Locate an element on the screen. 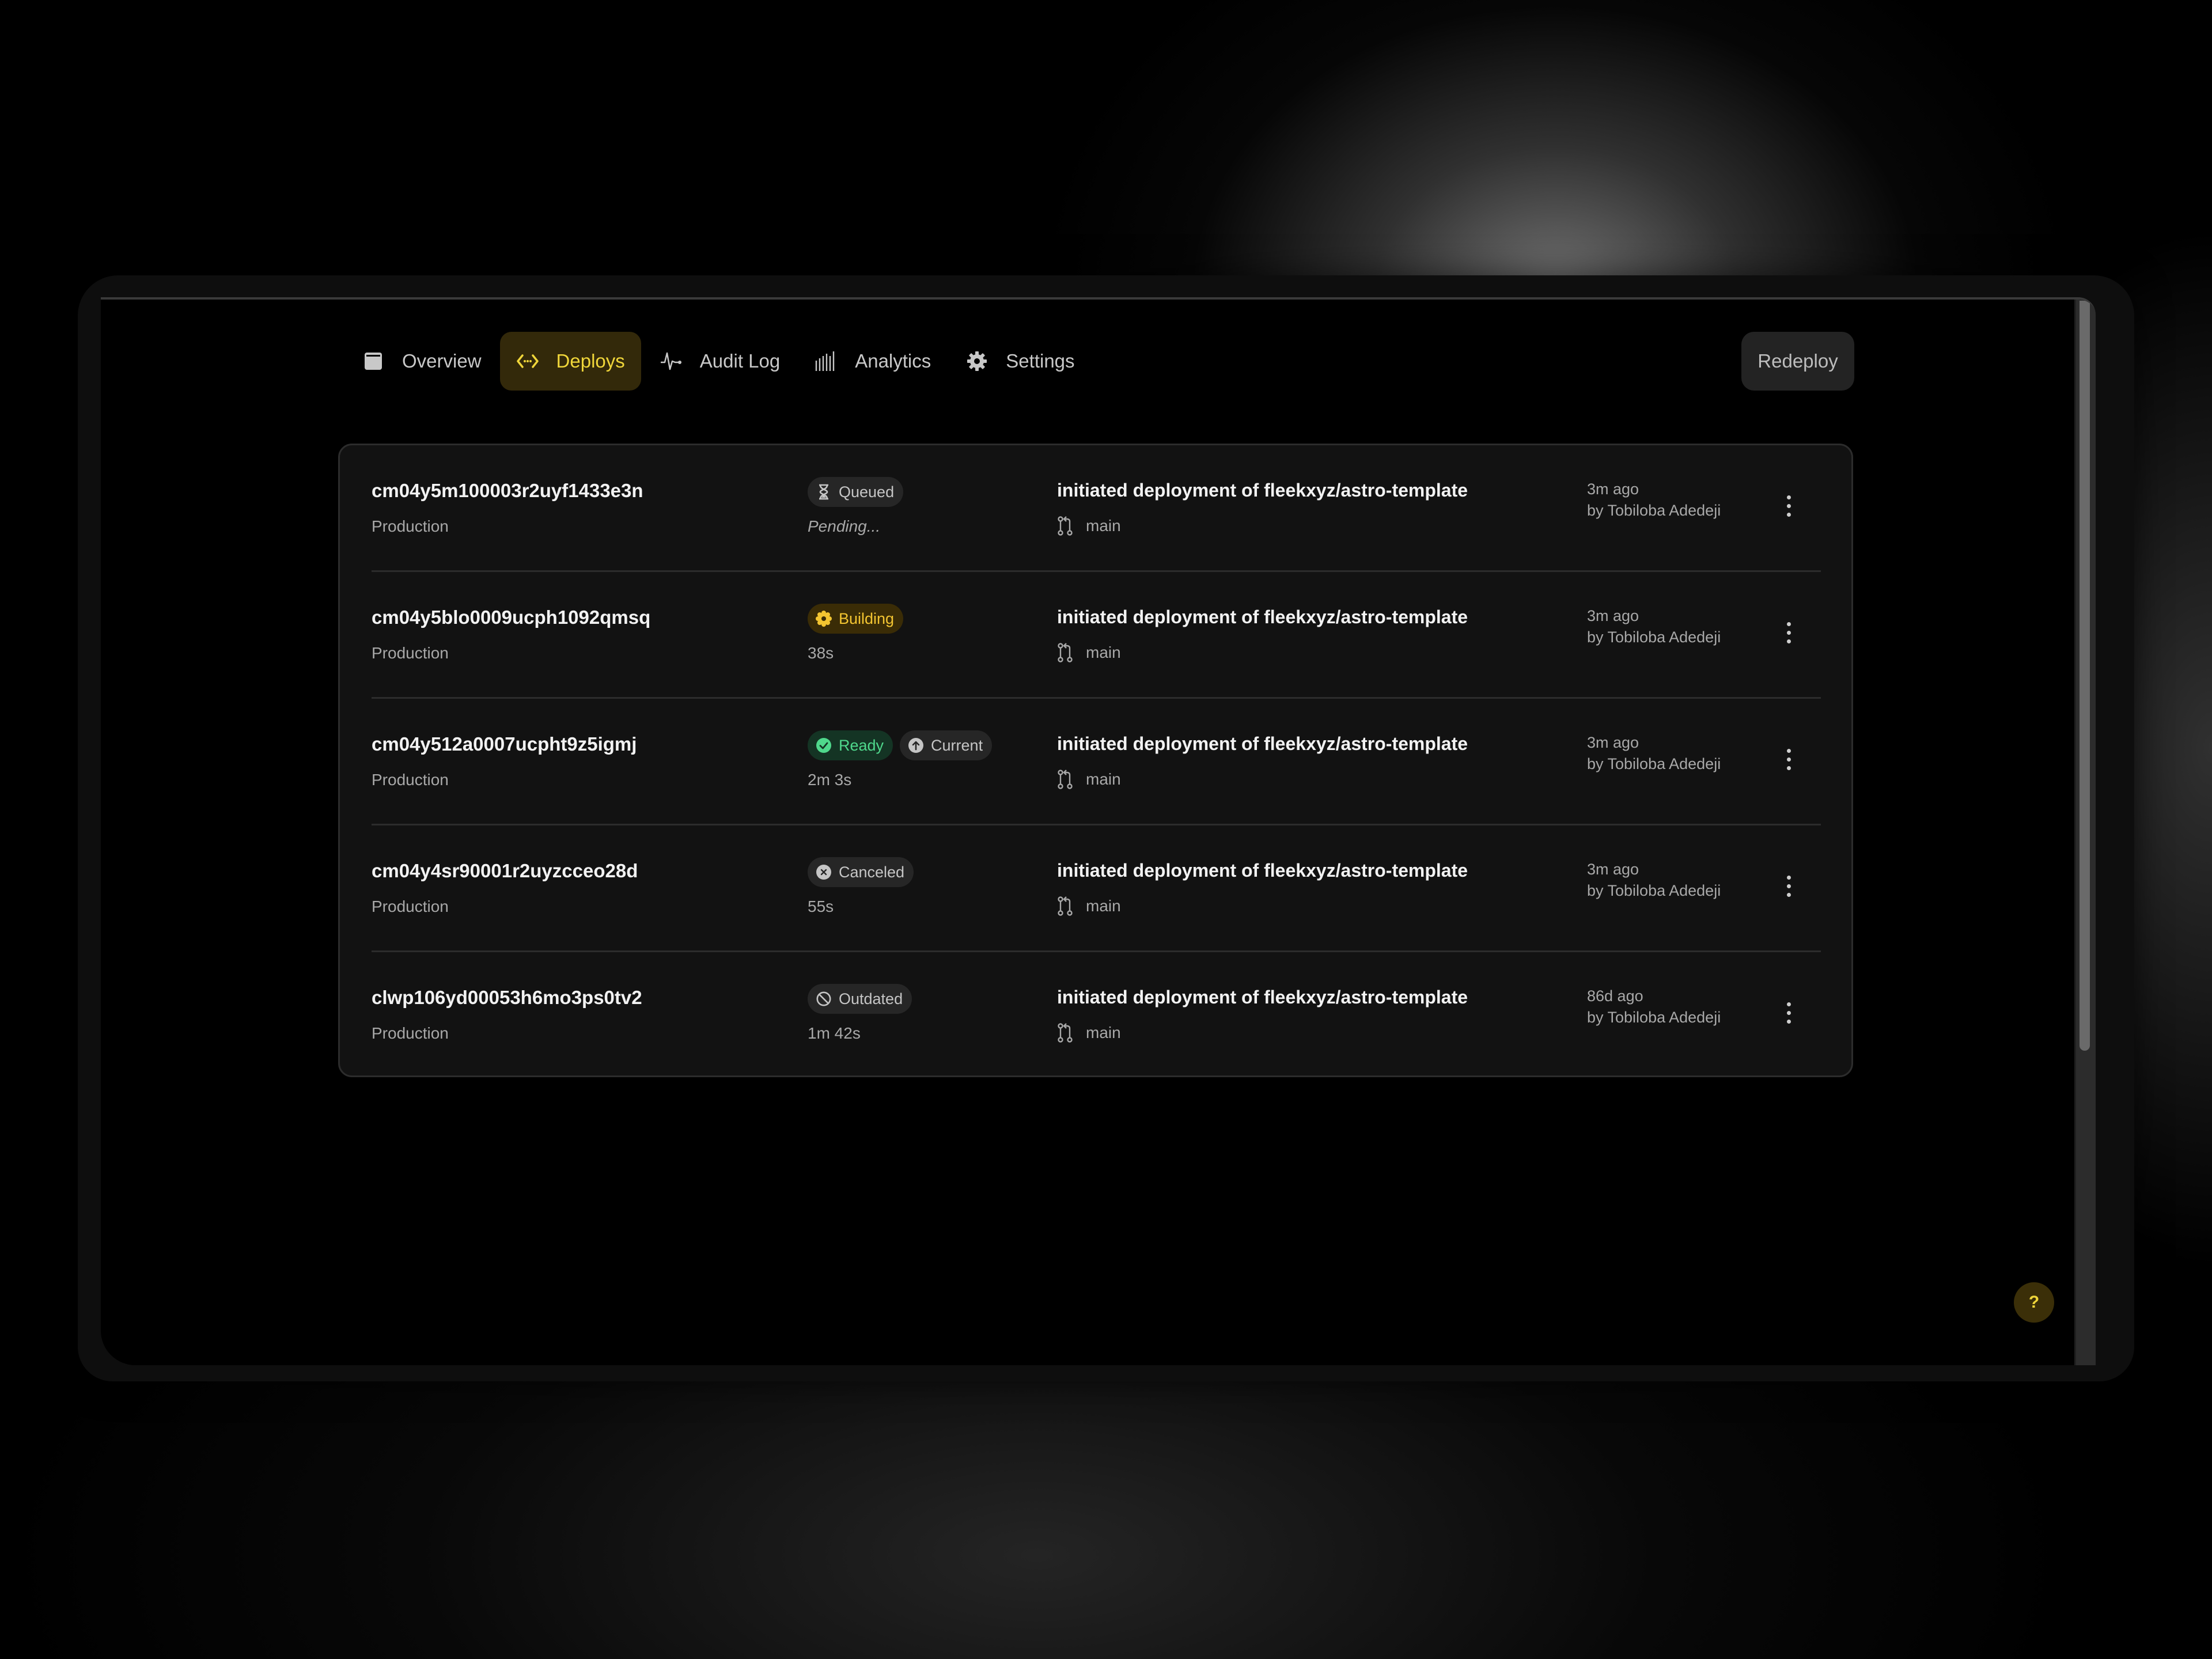 The width and height of the screenshot is (2212, 1659). gear-spinner-icon is located at coordinates (824, 619).